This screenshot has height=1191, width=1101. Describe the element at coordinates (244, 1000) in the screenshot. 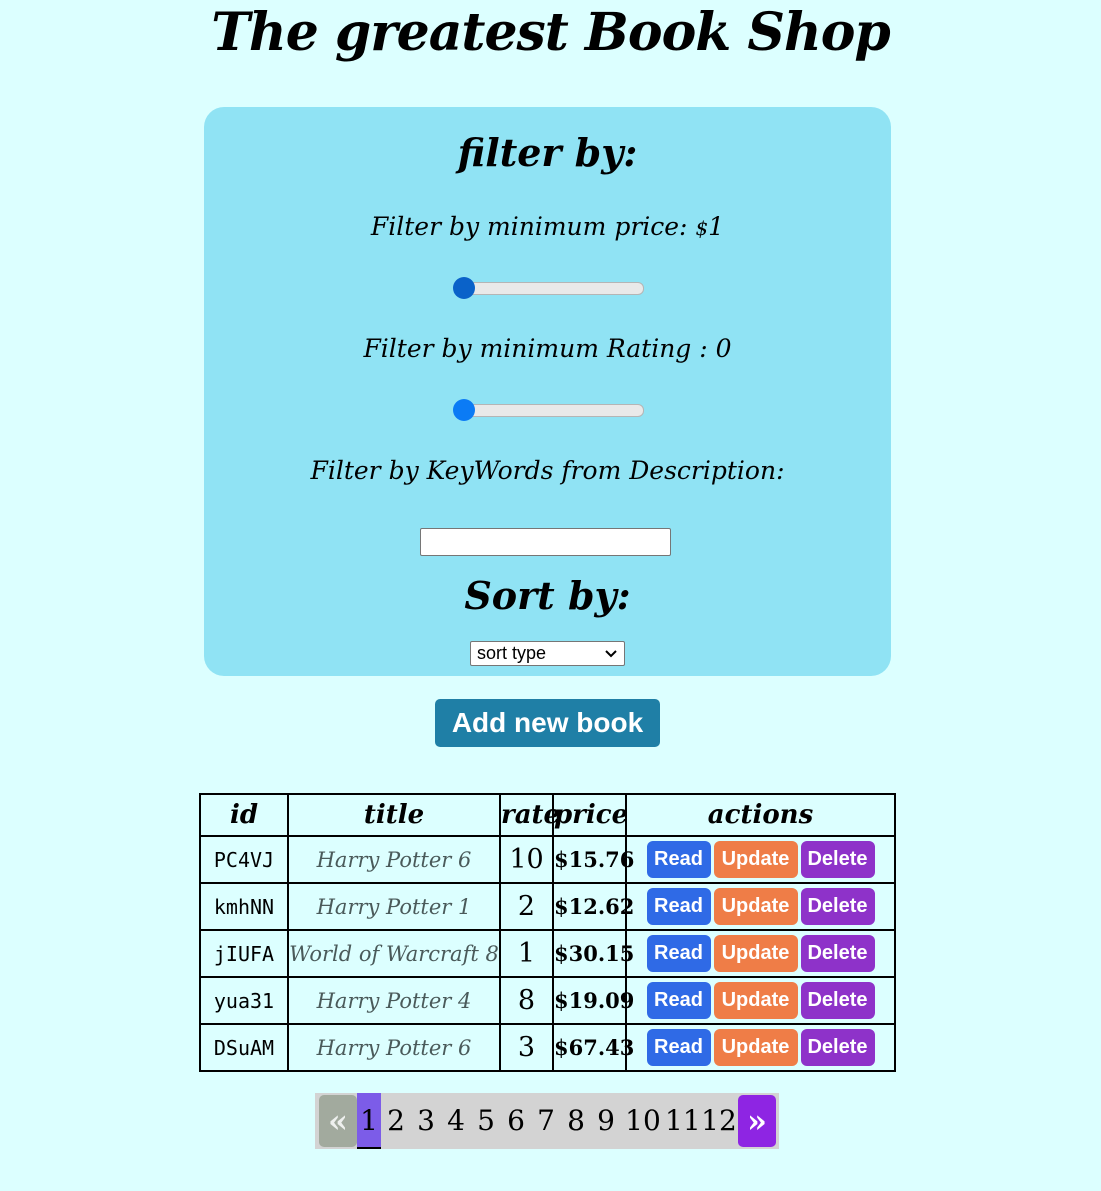

I see `book-id: yua31` at that location.